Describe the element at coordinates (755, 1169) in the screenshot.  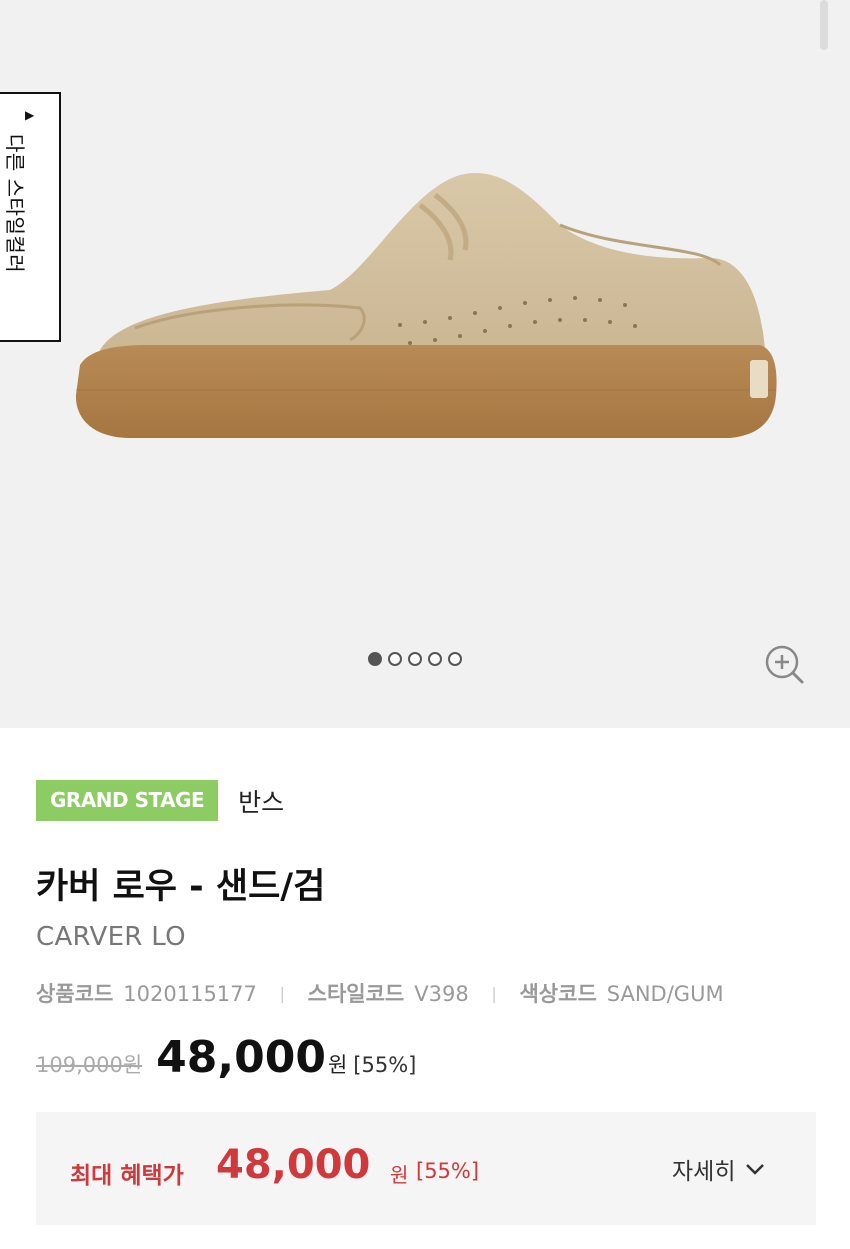
I see `chevron-down-icon` at that location.